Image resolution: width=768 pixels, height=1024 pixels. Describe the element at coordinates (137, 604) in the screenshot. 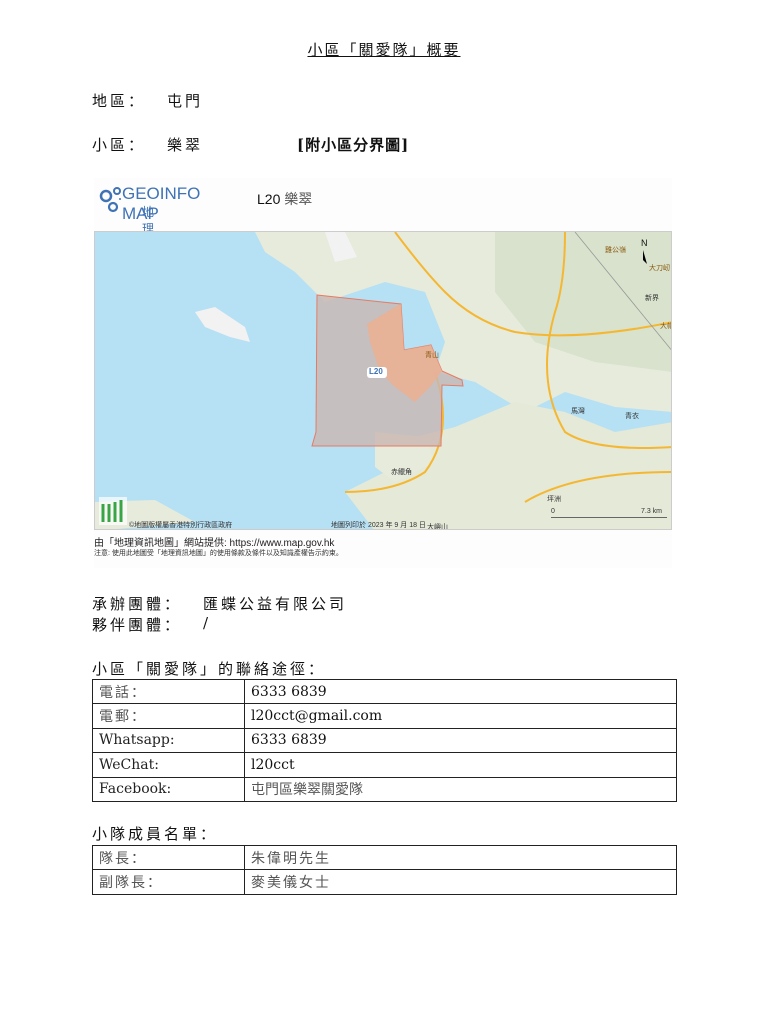

I see `organizer-label: 承辦團體：` at that location.